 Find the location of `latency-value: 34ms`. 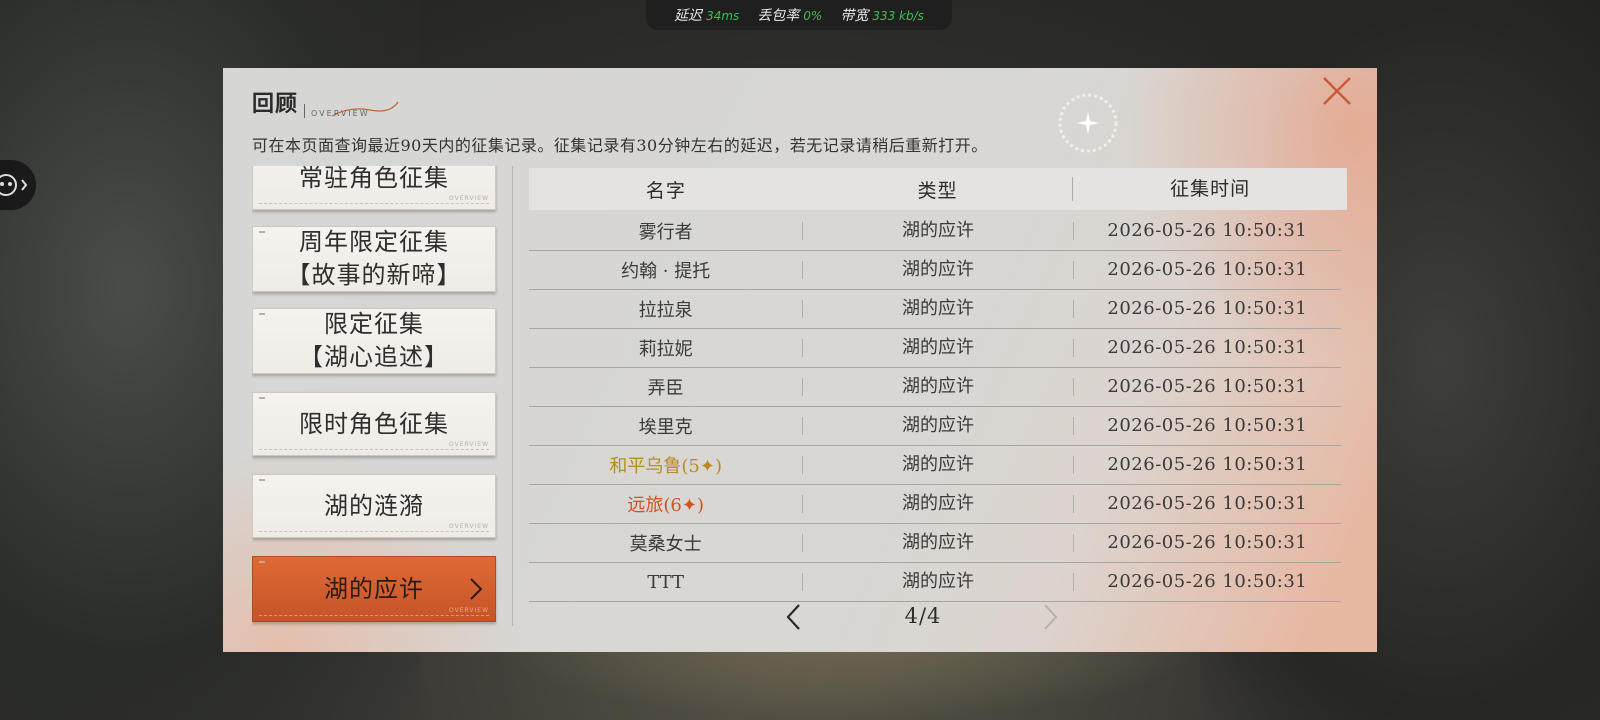

latency-value: 34ms is located at coordinates (723, 16).